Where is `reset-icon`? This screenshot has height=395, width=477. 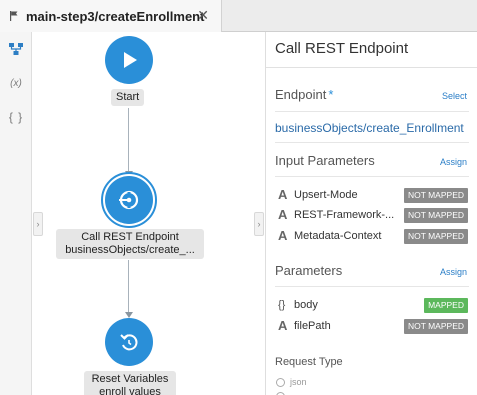
reset-icon is located at coordinates (129, 342).